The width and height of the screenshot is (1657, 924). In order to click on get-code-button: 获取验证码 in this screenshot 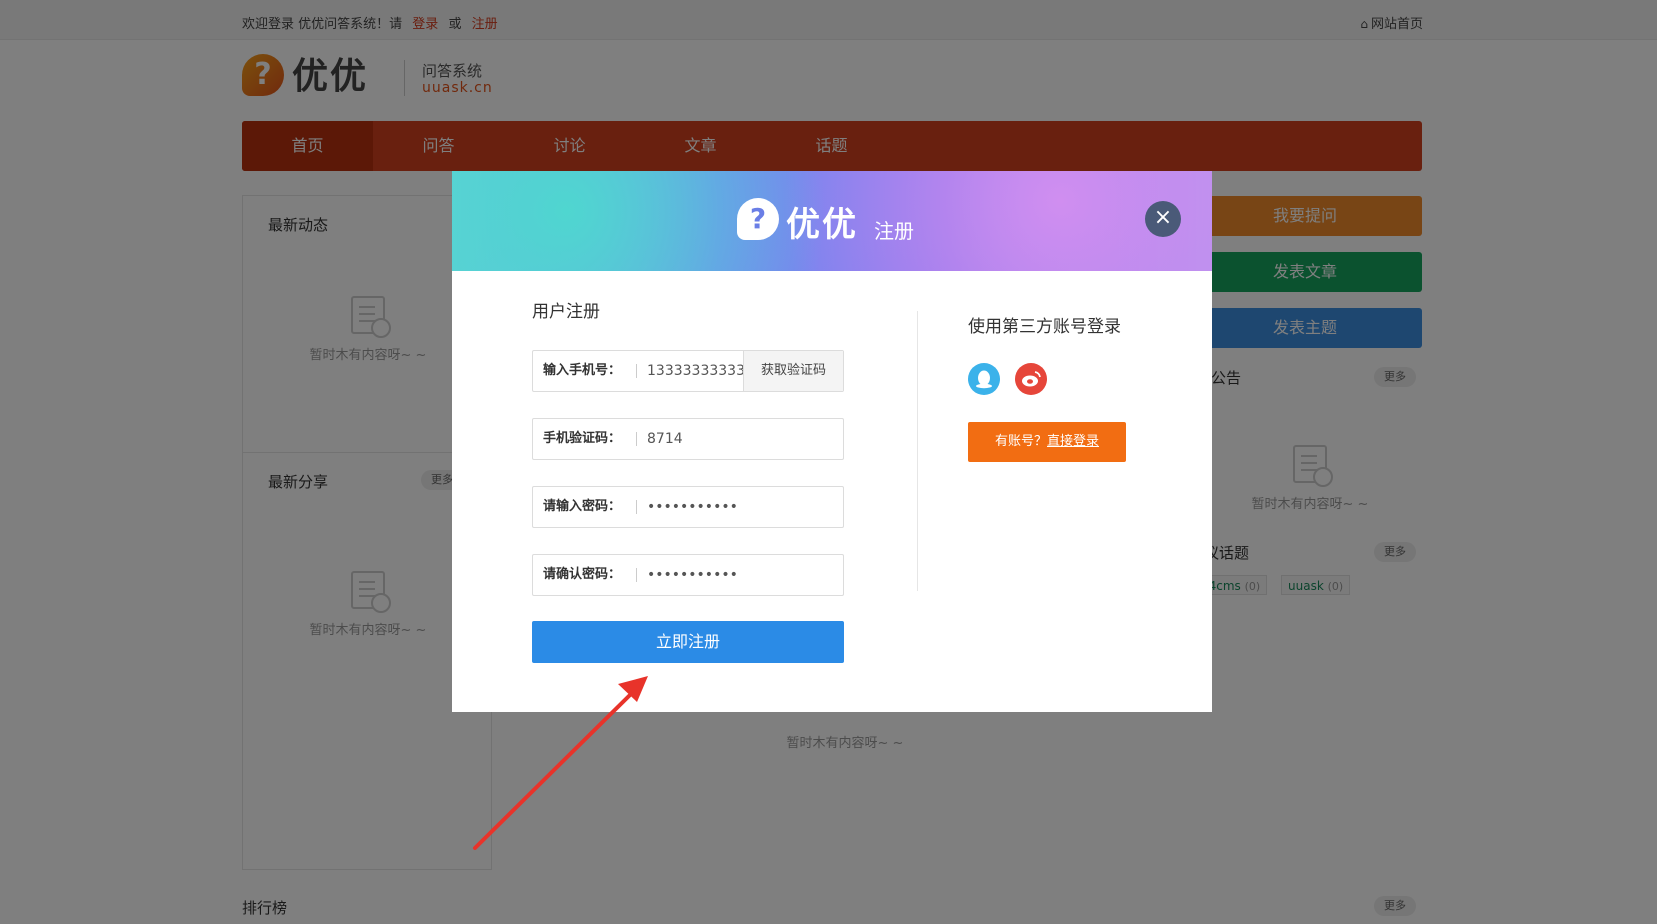, I will do `click(793, 371)`.